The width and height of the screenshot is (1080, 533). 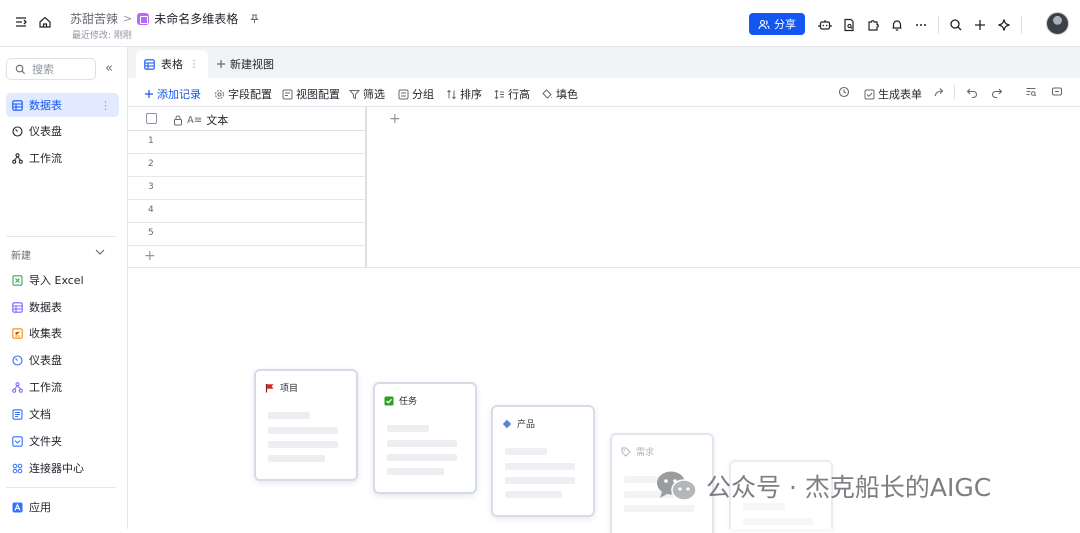 What do you see at coordinates (543, 461) in the screenshot?
I see `template-card-product: 产品` at bounding box center [543, 461].